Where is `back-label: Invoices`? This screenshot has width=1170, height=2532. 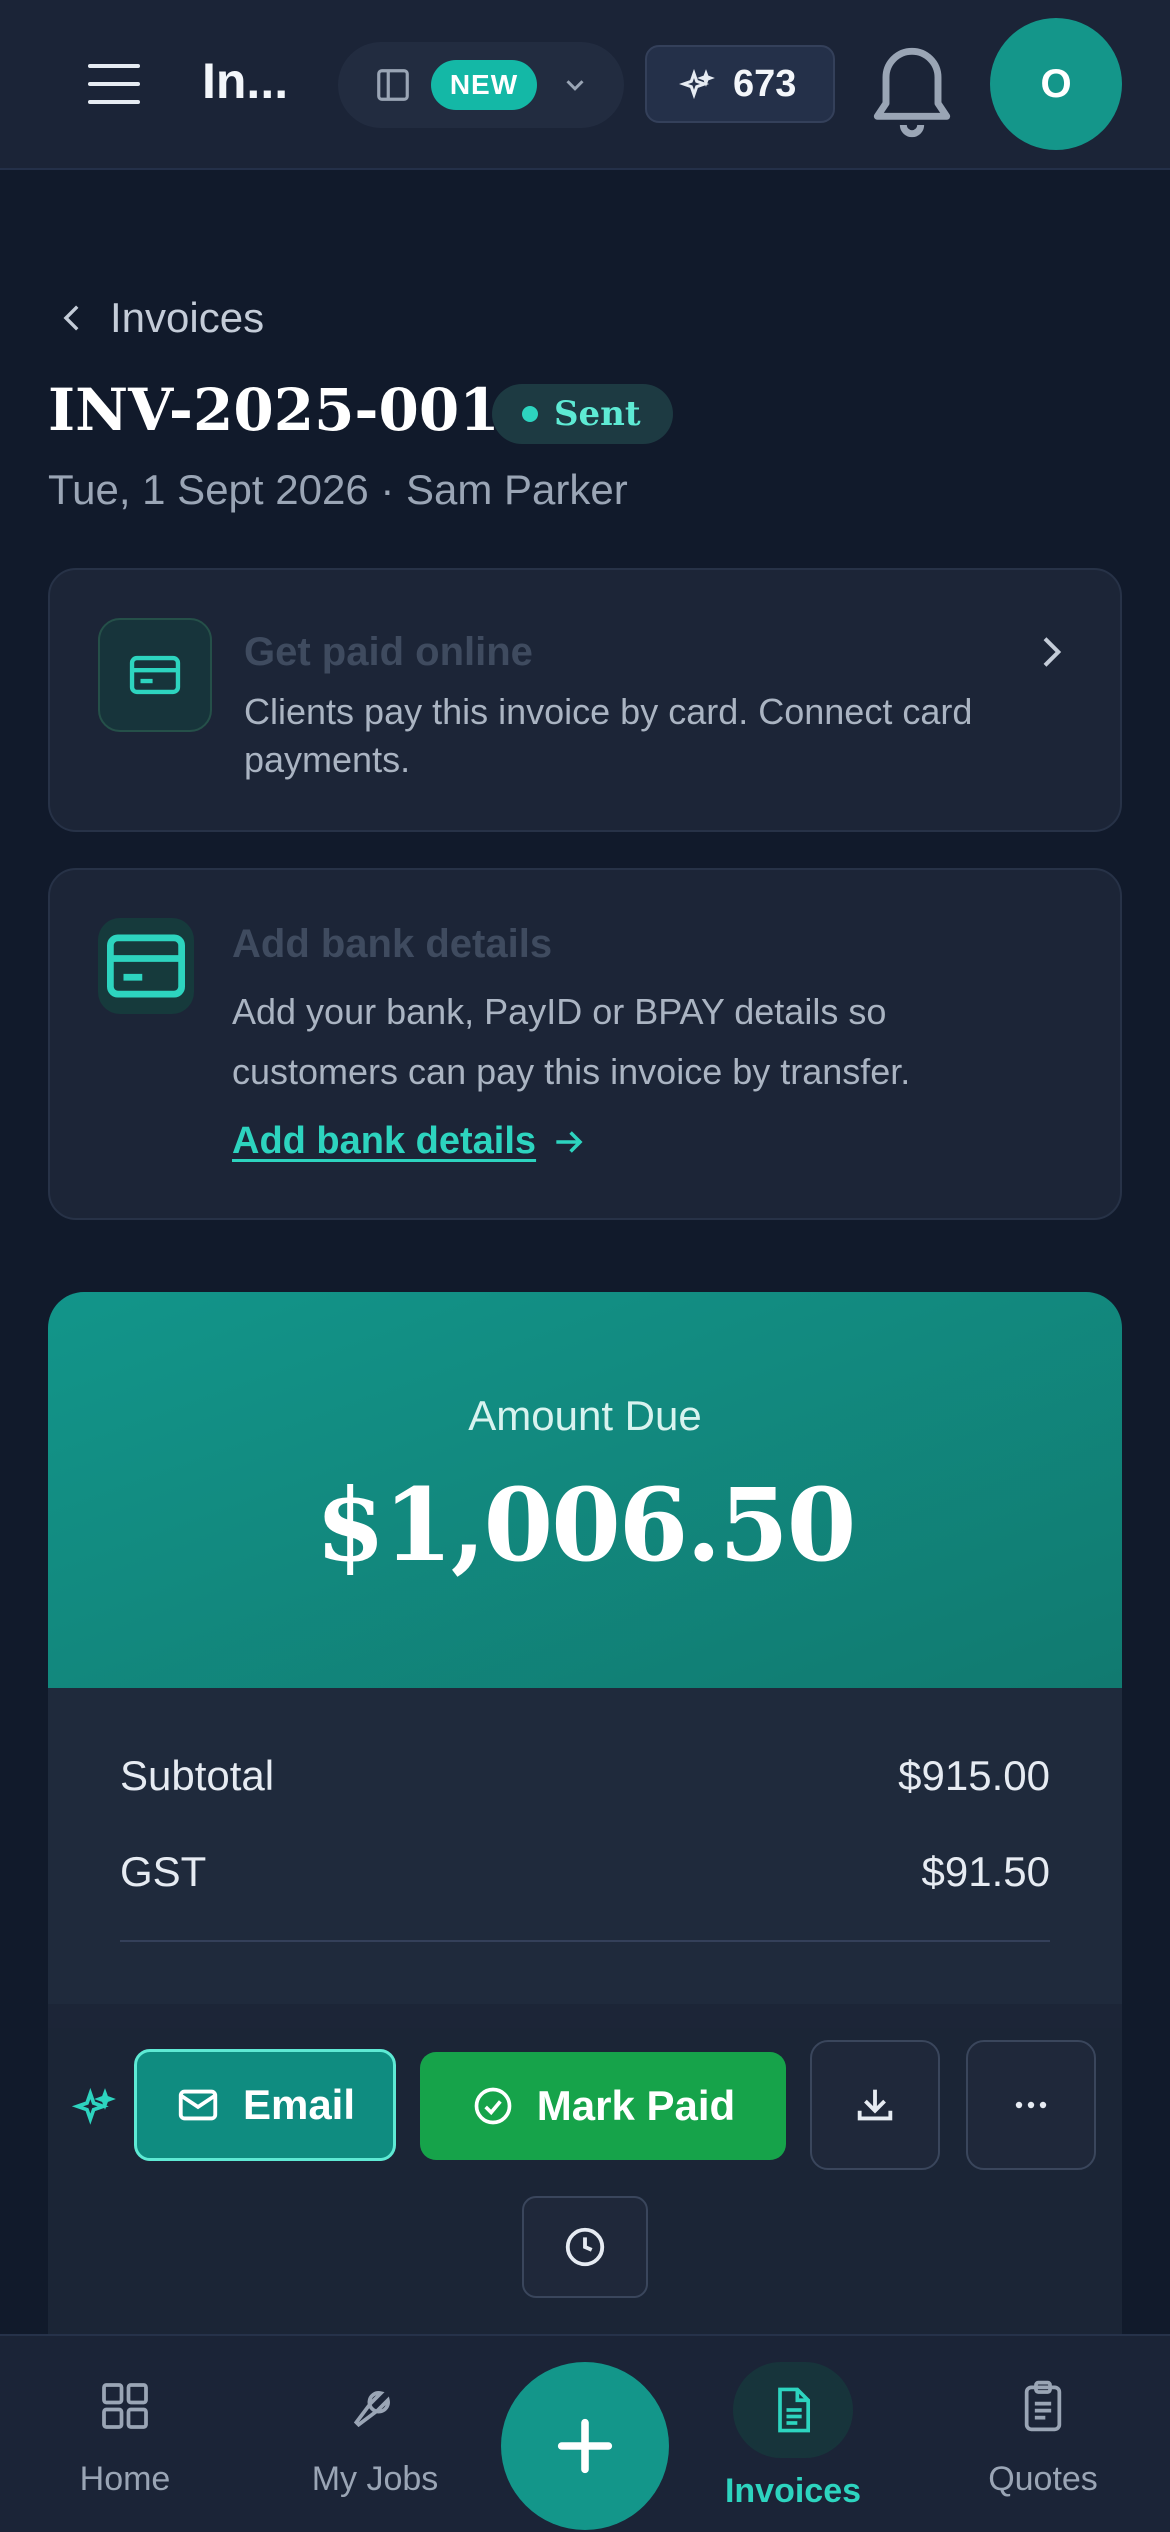
back-label: Invoices is located at coordinates (187, 317).